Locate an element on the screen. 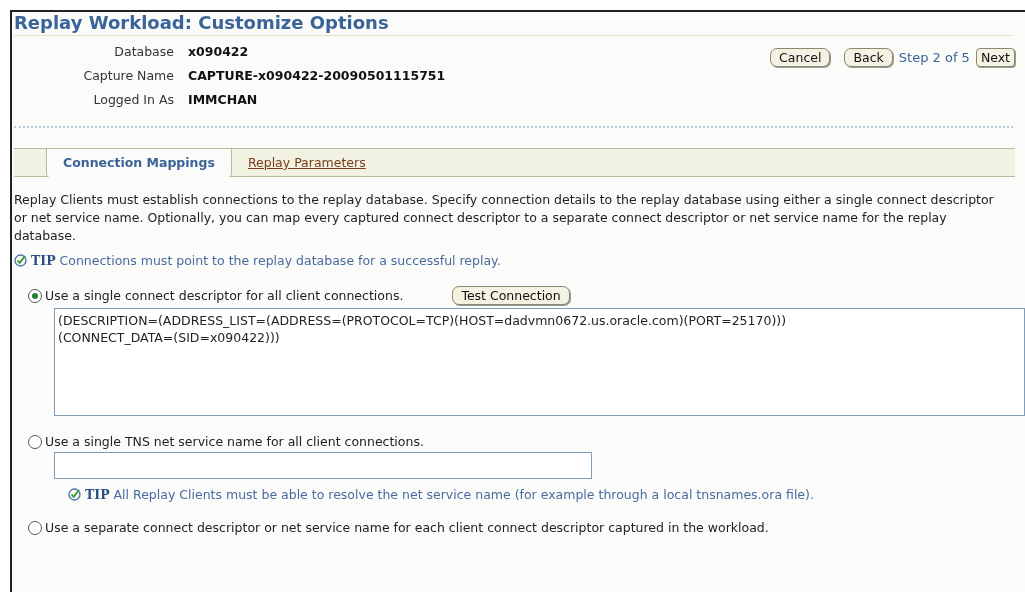 Image resolution: width=1025 pixels, height=592 pixels. page-title: Replay Workload: Customize Options is located at coordinates (513, 24).